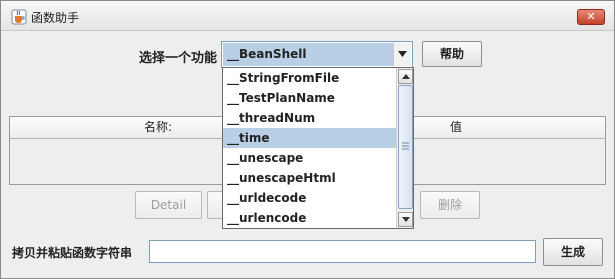 The image size is (615, 279). I want to click on scrollbar-thumb, so click(405, 147).